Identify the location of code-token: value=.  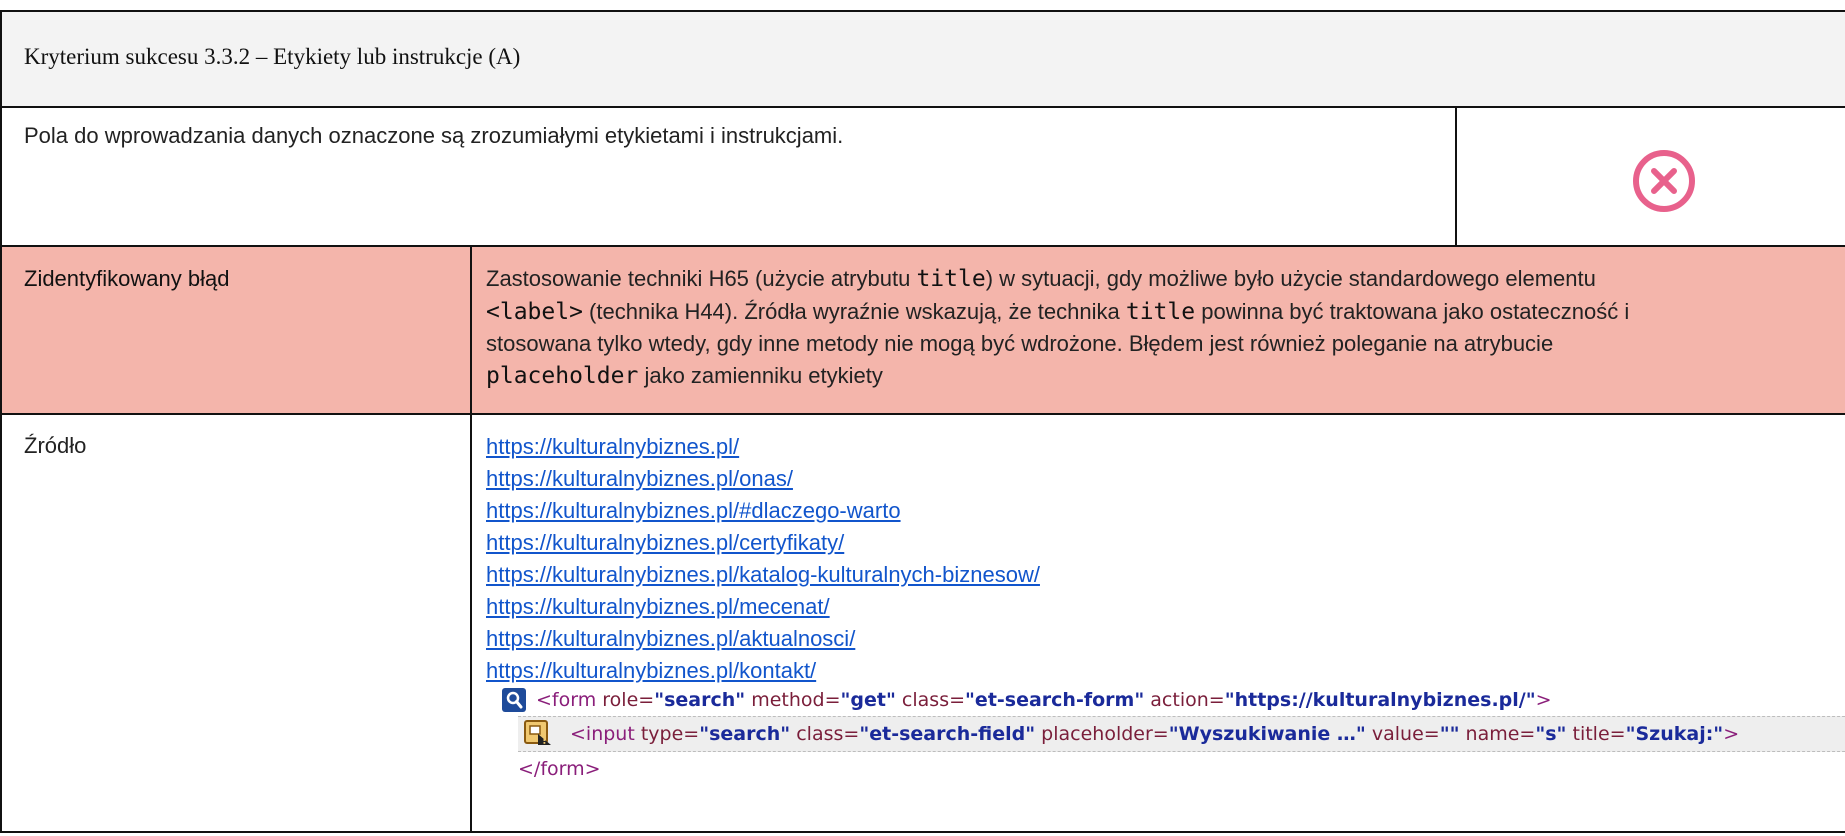
(1402, 734).